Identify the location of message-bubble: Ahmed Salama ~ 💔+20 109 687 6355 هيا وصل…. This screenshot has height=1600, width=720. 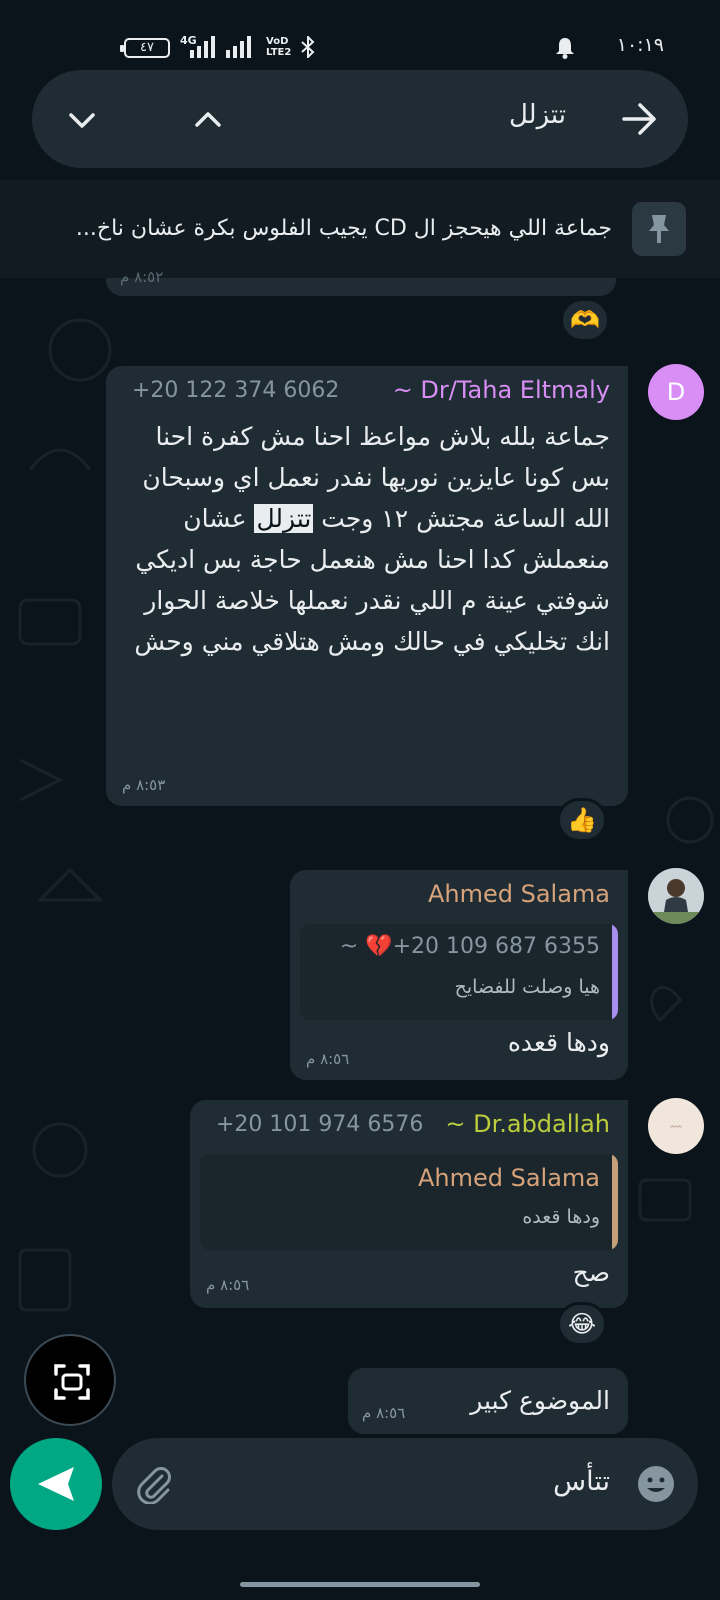
(459, 975).